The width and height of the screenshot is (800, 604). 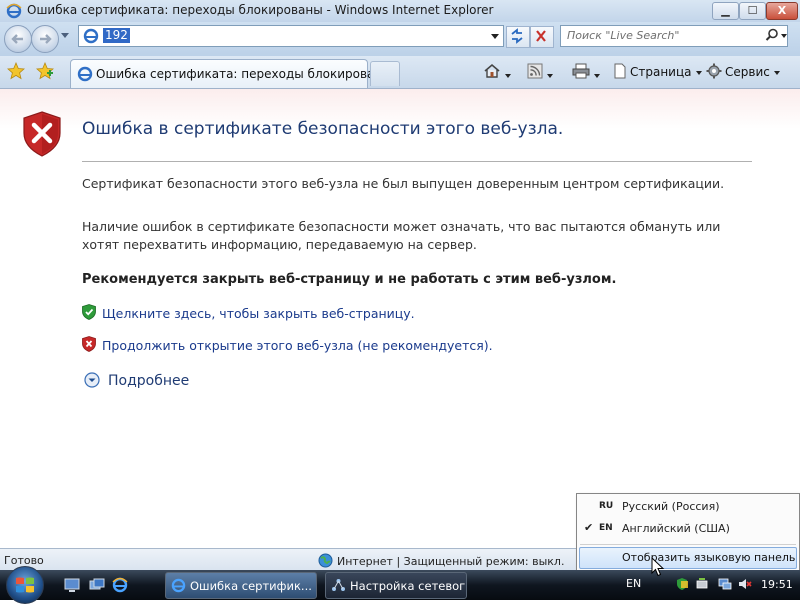 What do you see at coordinates (589, 527) in the screenshot?
I see `checkmark-icon: ✔` at bounding box center [589, 527].